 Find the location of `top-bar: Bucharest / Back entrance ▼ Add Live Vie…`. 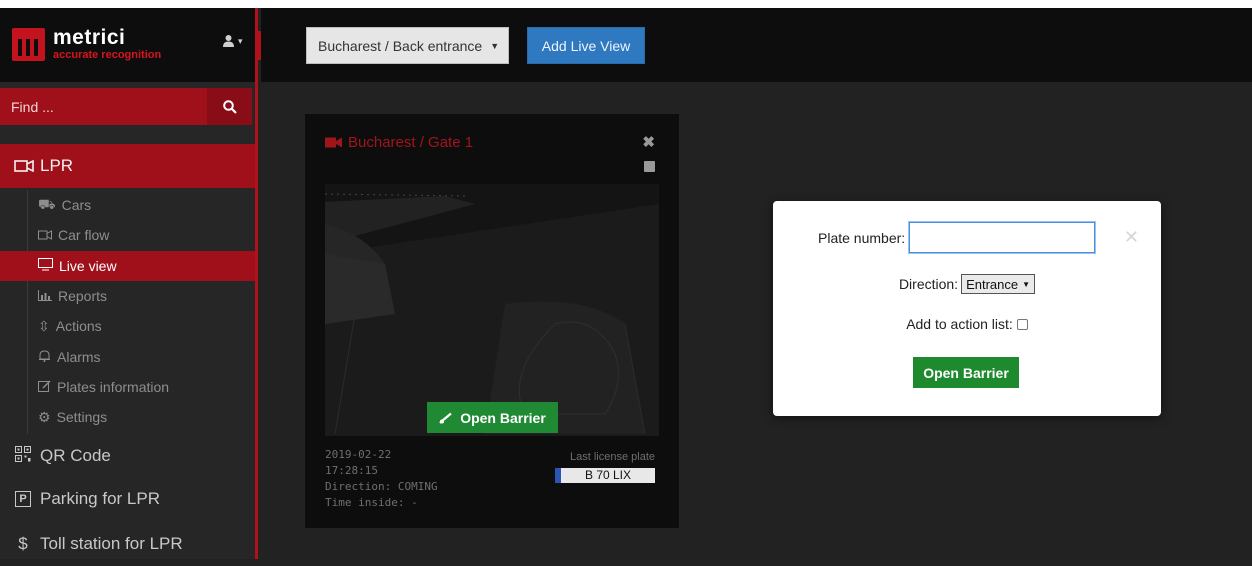

top-bar: Bucharest / Back entrance ▼ Add Live Vie… is located at coordinates (756, 45).